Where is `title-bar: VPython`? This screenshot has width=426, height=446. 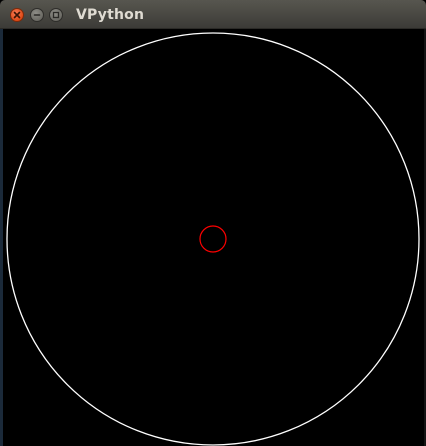
title-bar: VPython is located at coordinates (213, 14).